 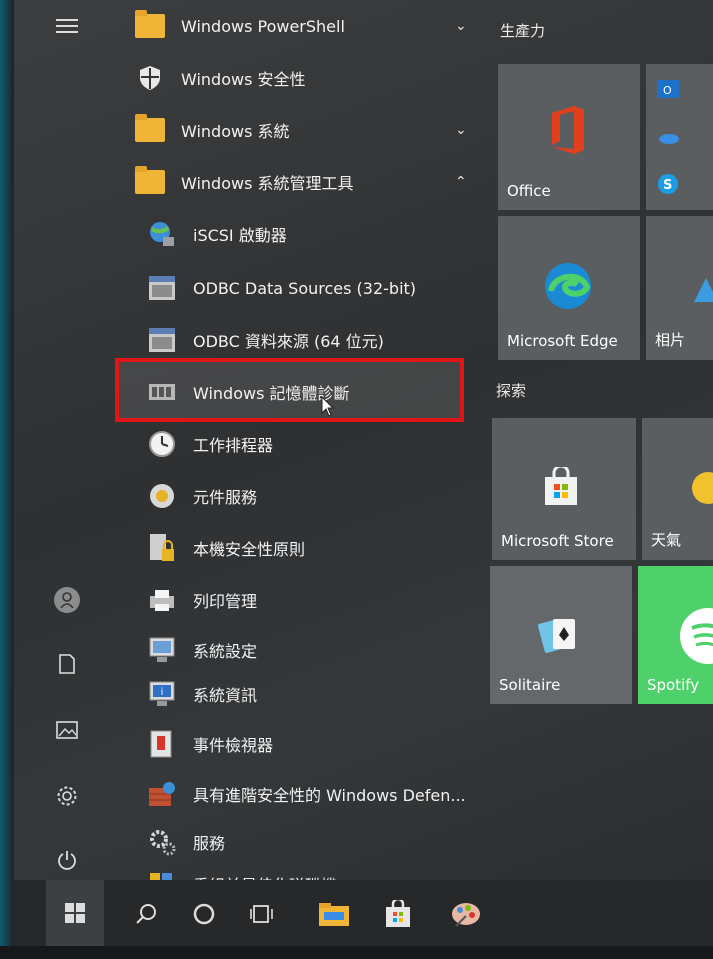 I want to click on app-label: 工作排程器, so click(x=233, y=445).